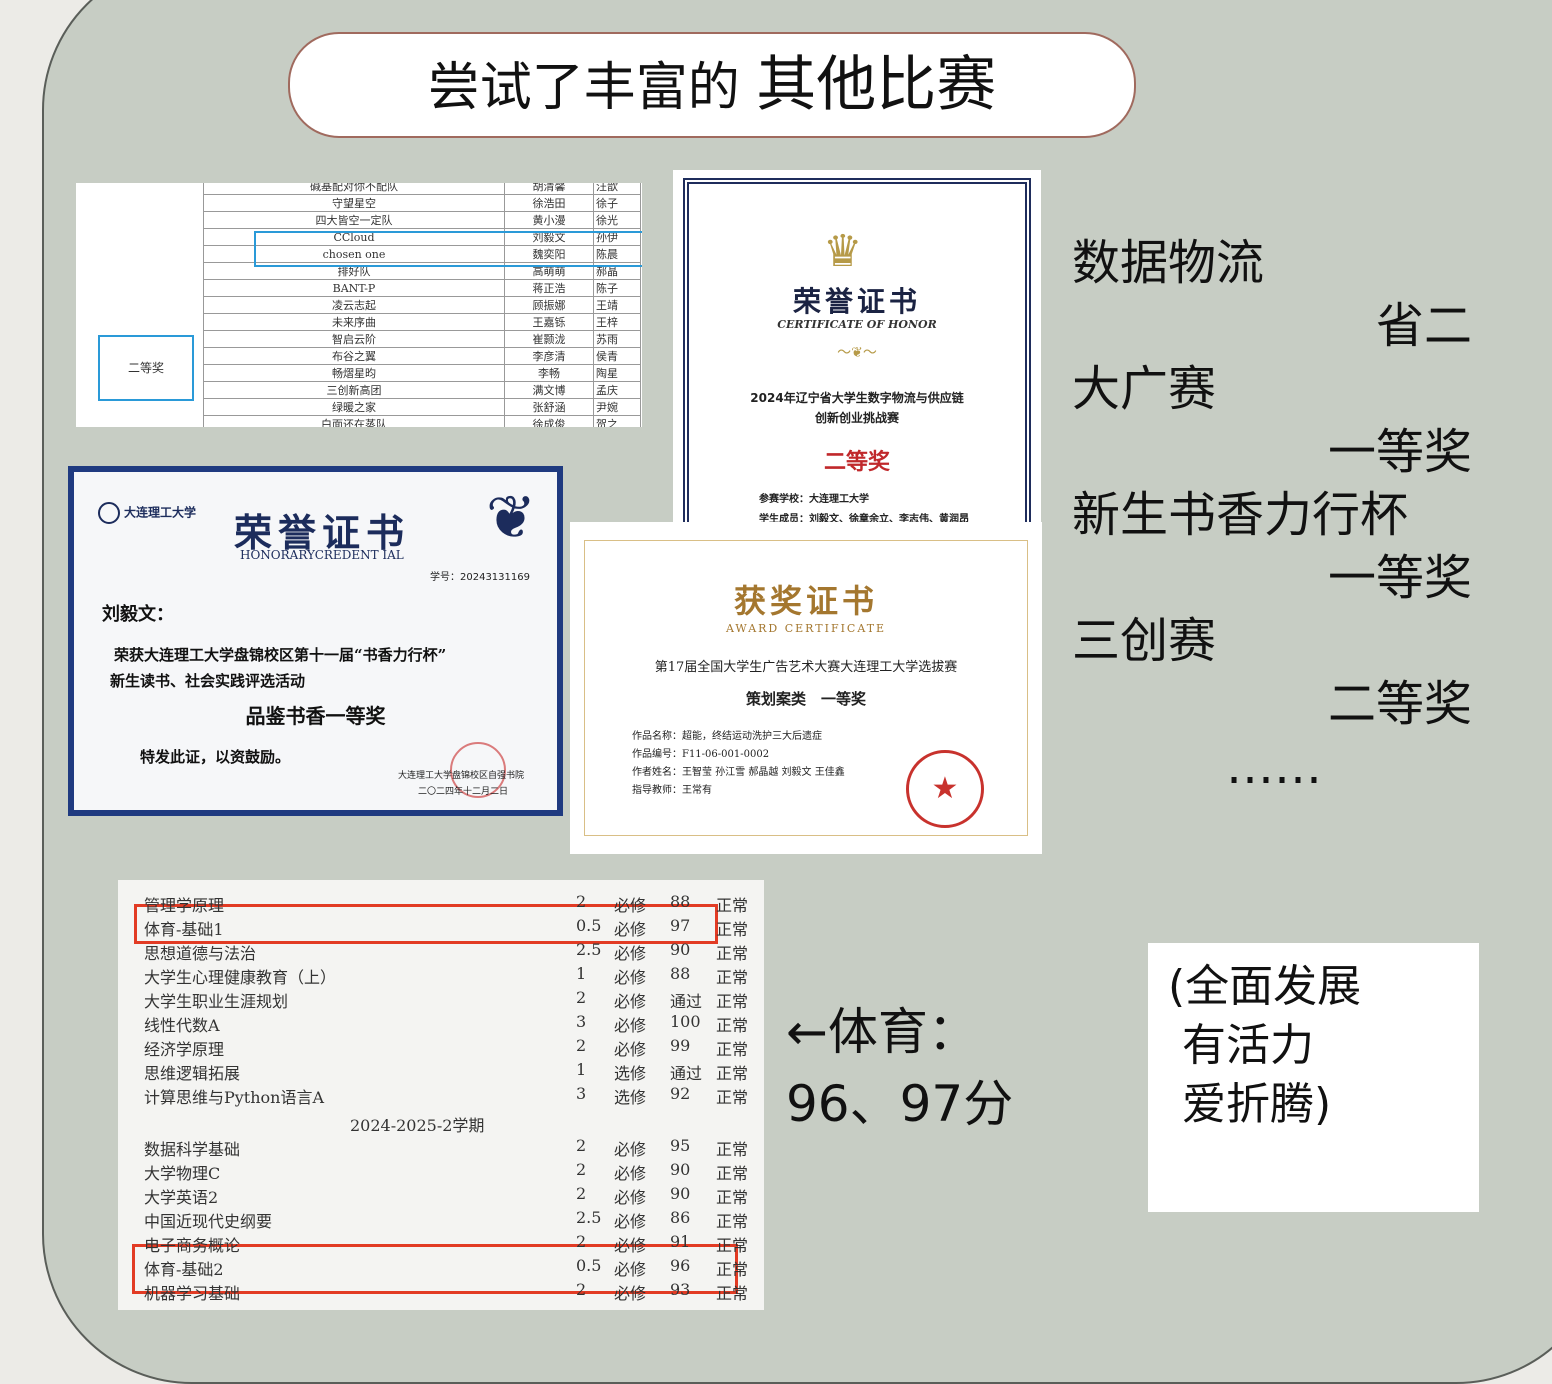 This screenshot has height=1384, width=1552. What do you see at coordinates (617, 407) in the screenshot?
I see `table-cell: 尹婉` at bounding box center [617, 407].